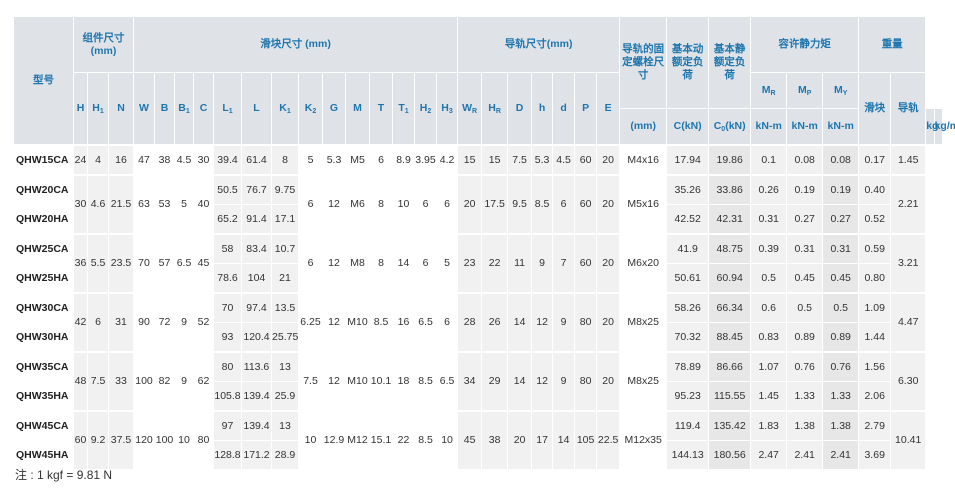 The height and width of the screenshot is (493, 955). I want to click on cell-c: 42.52, so click(688, 219).